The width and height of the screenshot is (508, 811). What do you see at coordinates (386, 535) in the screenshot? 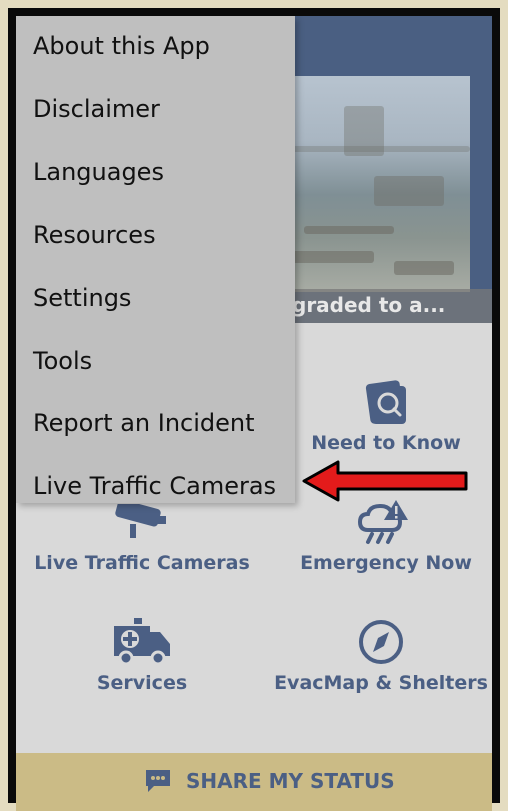
I see `emergency-now-tile: Emergency Now` at bounding box center [386, 535].